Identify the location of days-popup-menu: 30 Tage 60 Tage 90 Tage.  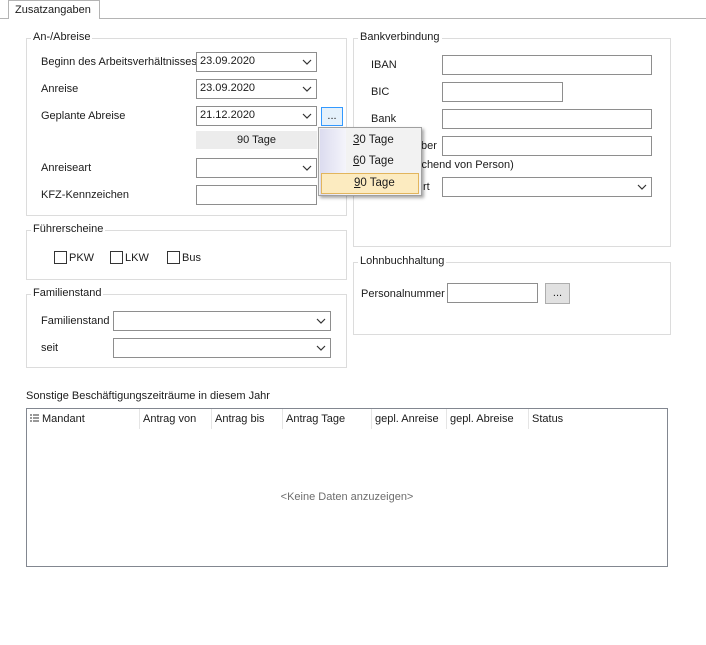
(370, 161).